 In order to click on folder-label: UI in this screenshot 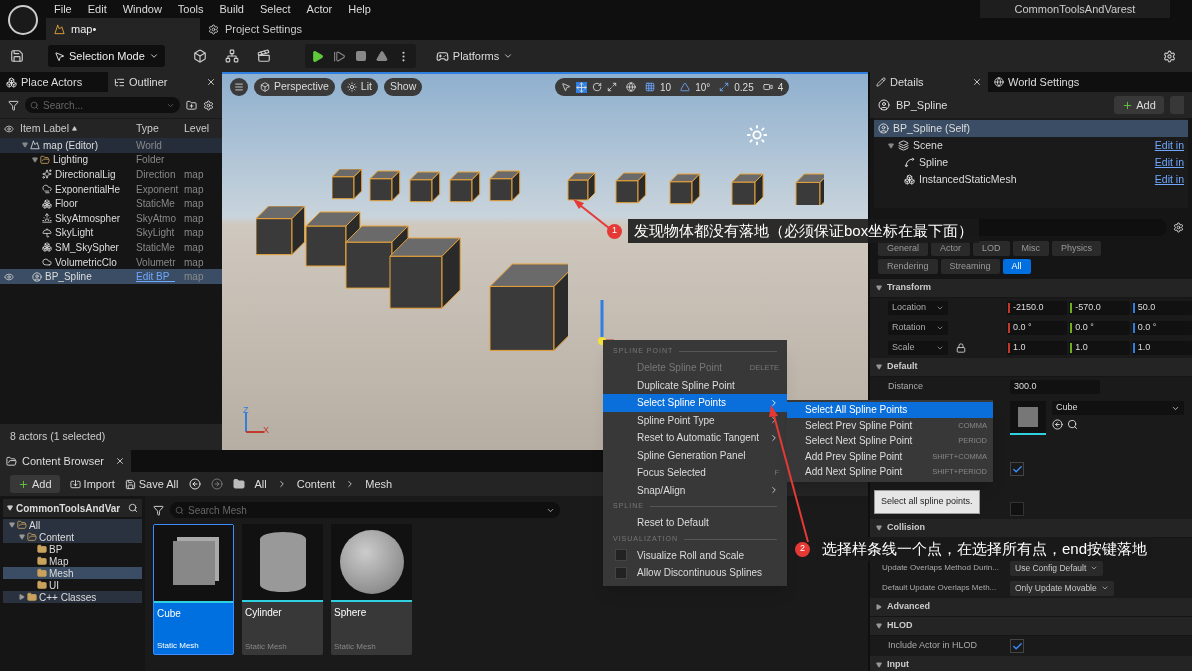, I will do `click(54, 585)`.